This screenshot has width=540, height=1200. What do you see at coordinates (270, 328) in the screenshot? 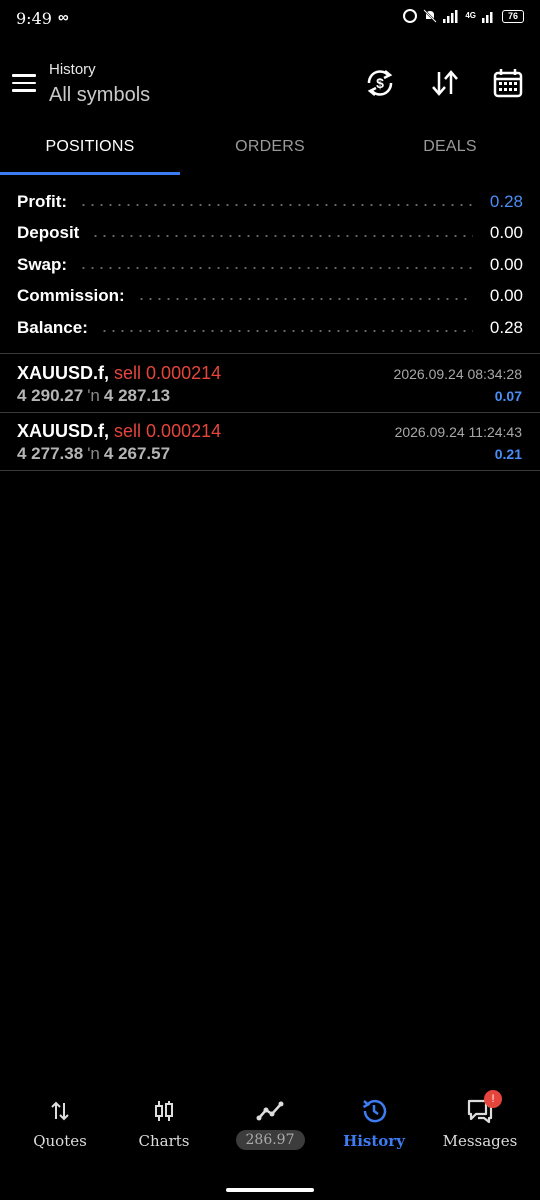
I see `summary-row-balance: Balance: 0.28` at bounding box center [270, 328].